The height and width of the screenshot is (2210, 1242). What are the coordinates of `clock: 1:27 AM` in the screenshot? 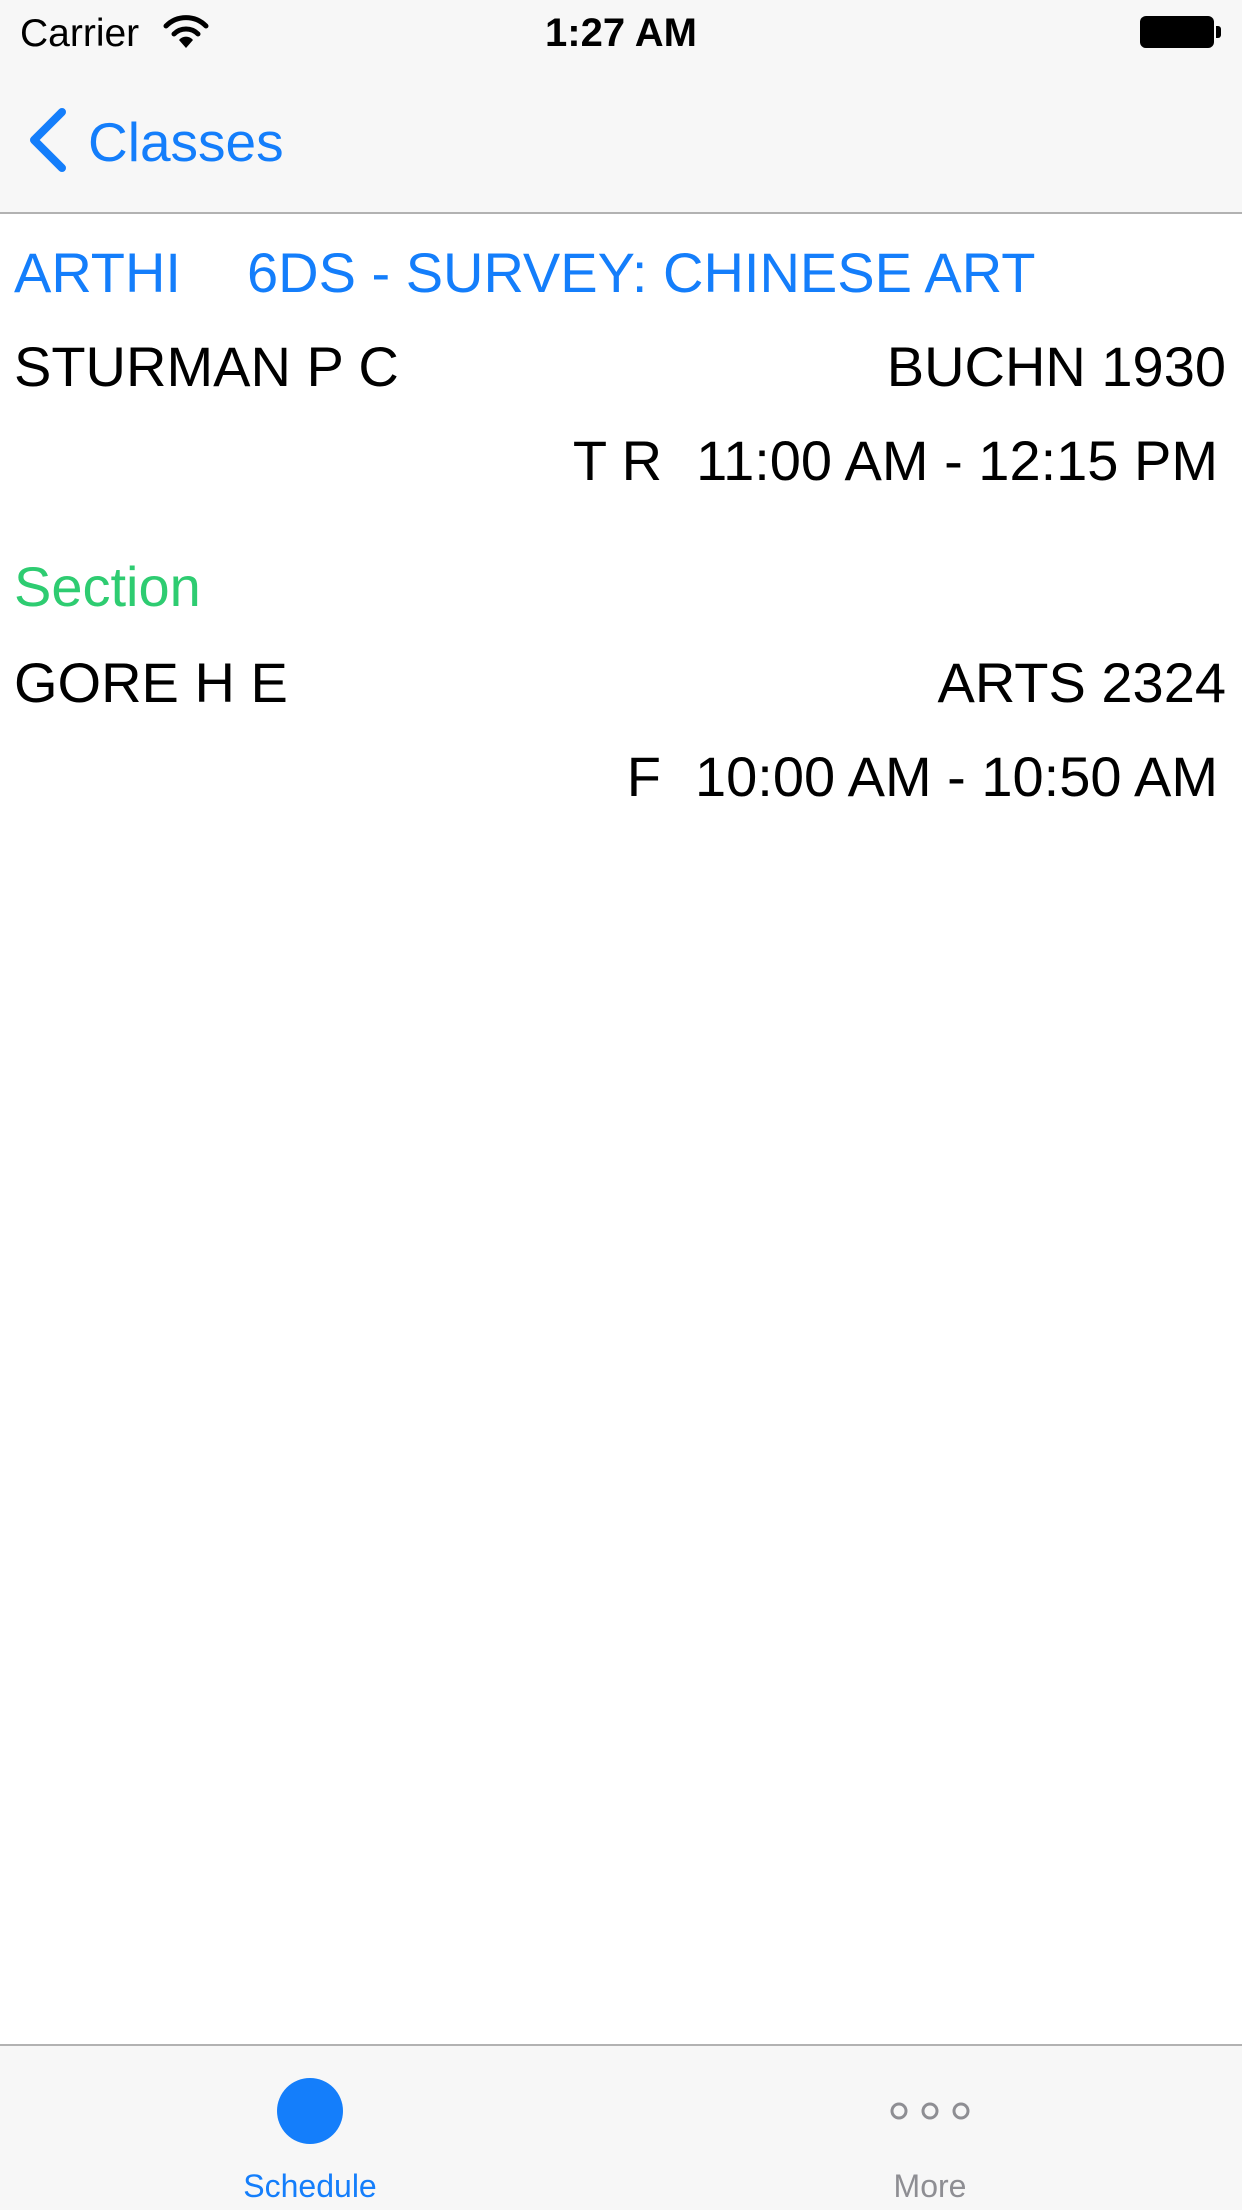 It's located at (621, 33).